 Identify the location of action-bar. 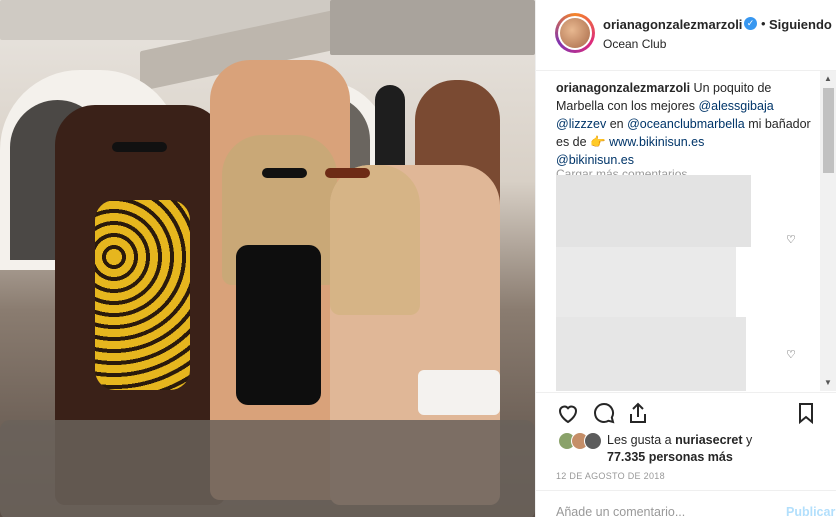
(686, 412).